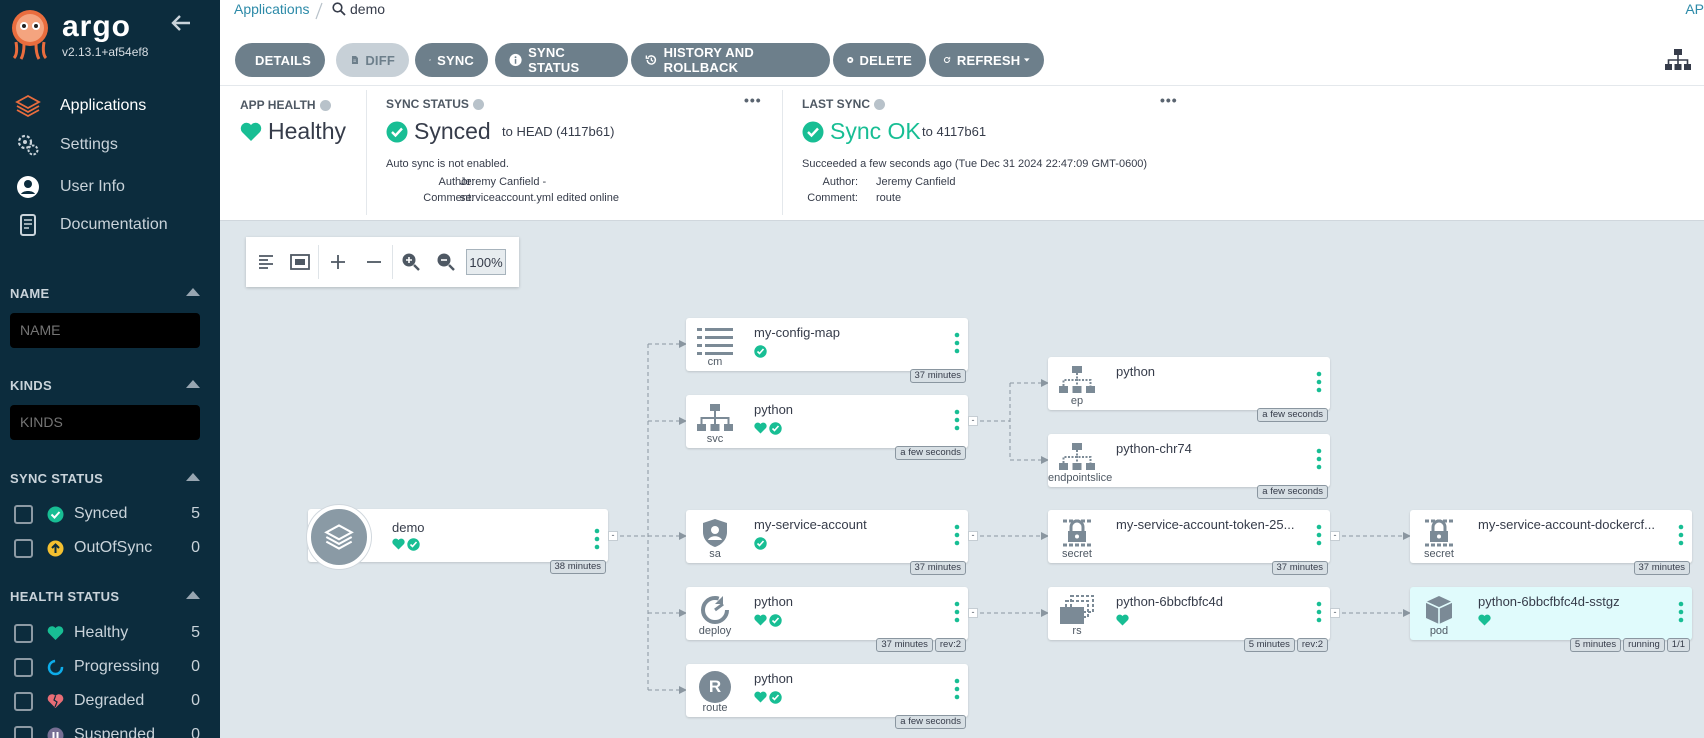 Image resolution: width=1704 pixels, height=738 pixels. Describe the element at coordinates (561, 60) in the screenshot. I see `sync-status-button: SYNC STATUS` at that location.